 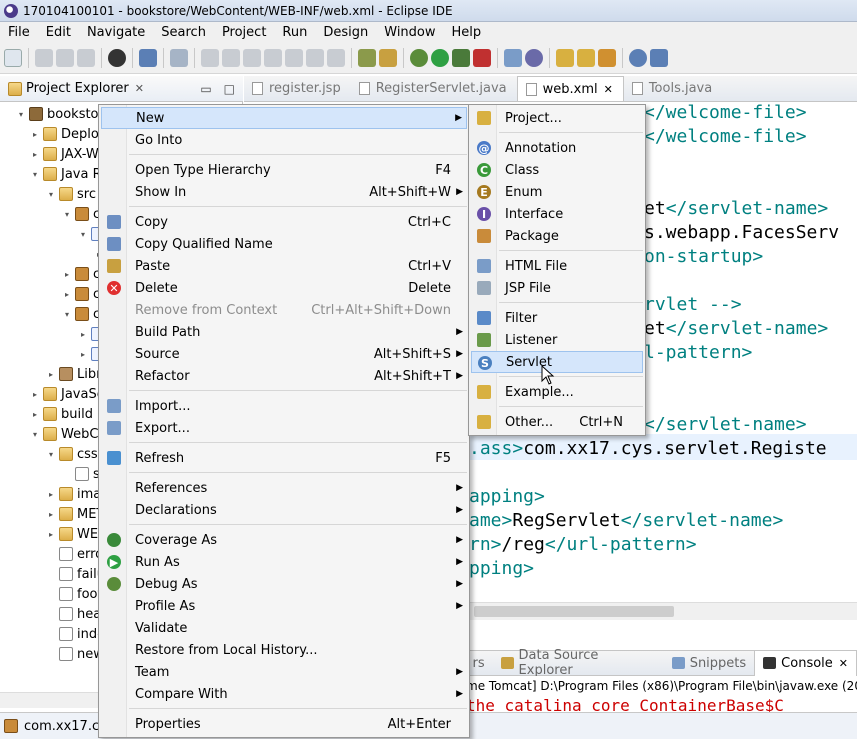 What do you see at coordinates (75, 654) in the screenshot?
I see `tree-item: new` at bounding box center [75, 654].